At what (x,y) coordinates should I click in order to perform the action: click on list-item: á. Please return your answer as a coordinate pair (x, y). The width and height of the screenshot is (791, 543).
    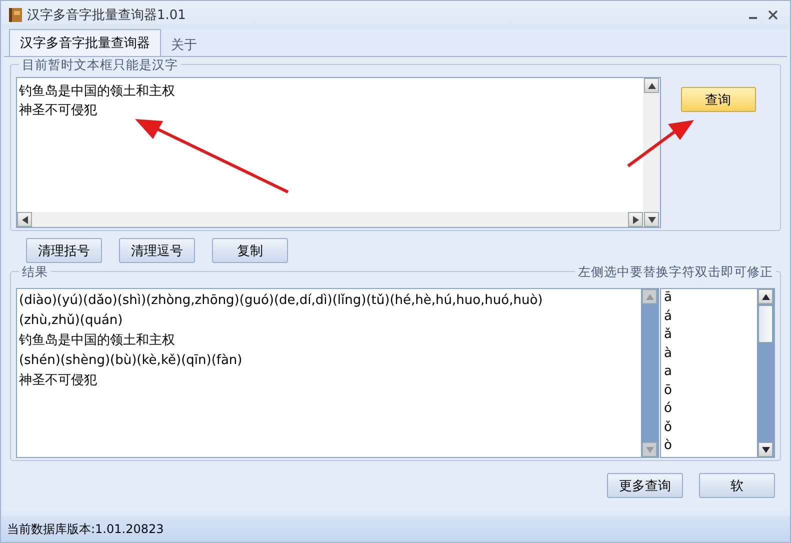
    Looking at the image, I should click on (710, 317).